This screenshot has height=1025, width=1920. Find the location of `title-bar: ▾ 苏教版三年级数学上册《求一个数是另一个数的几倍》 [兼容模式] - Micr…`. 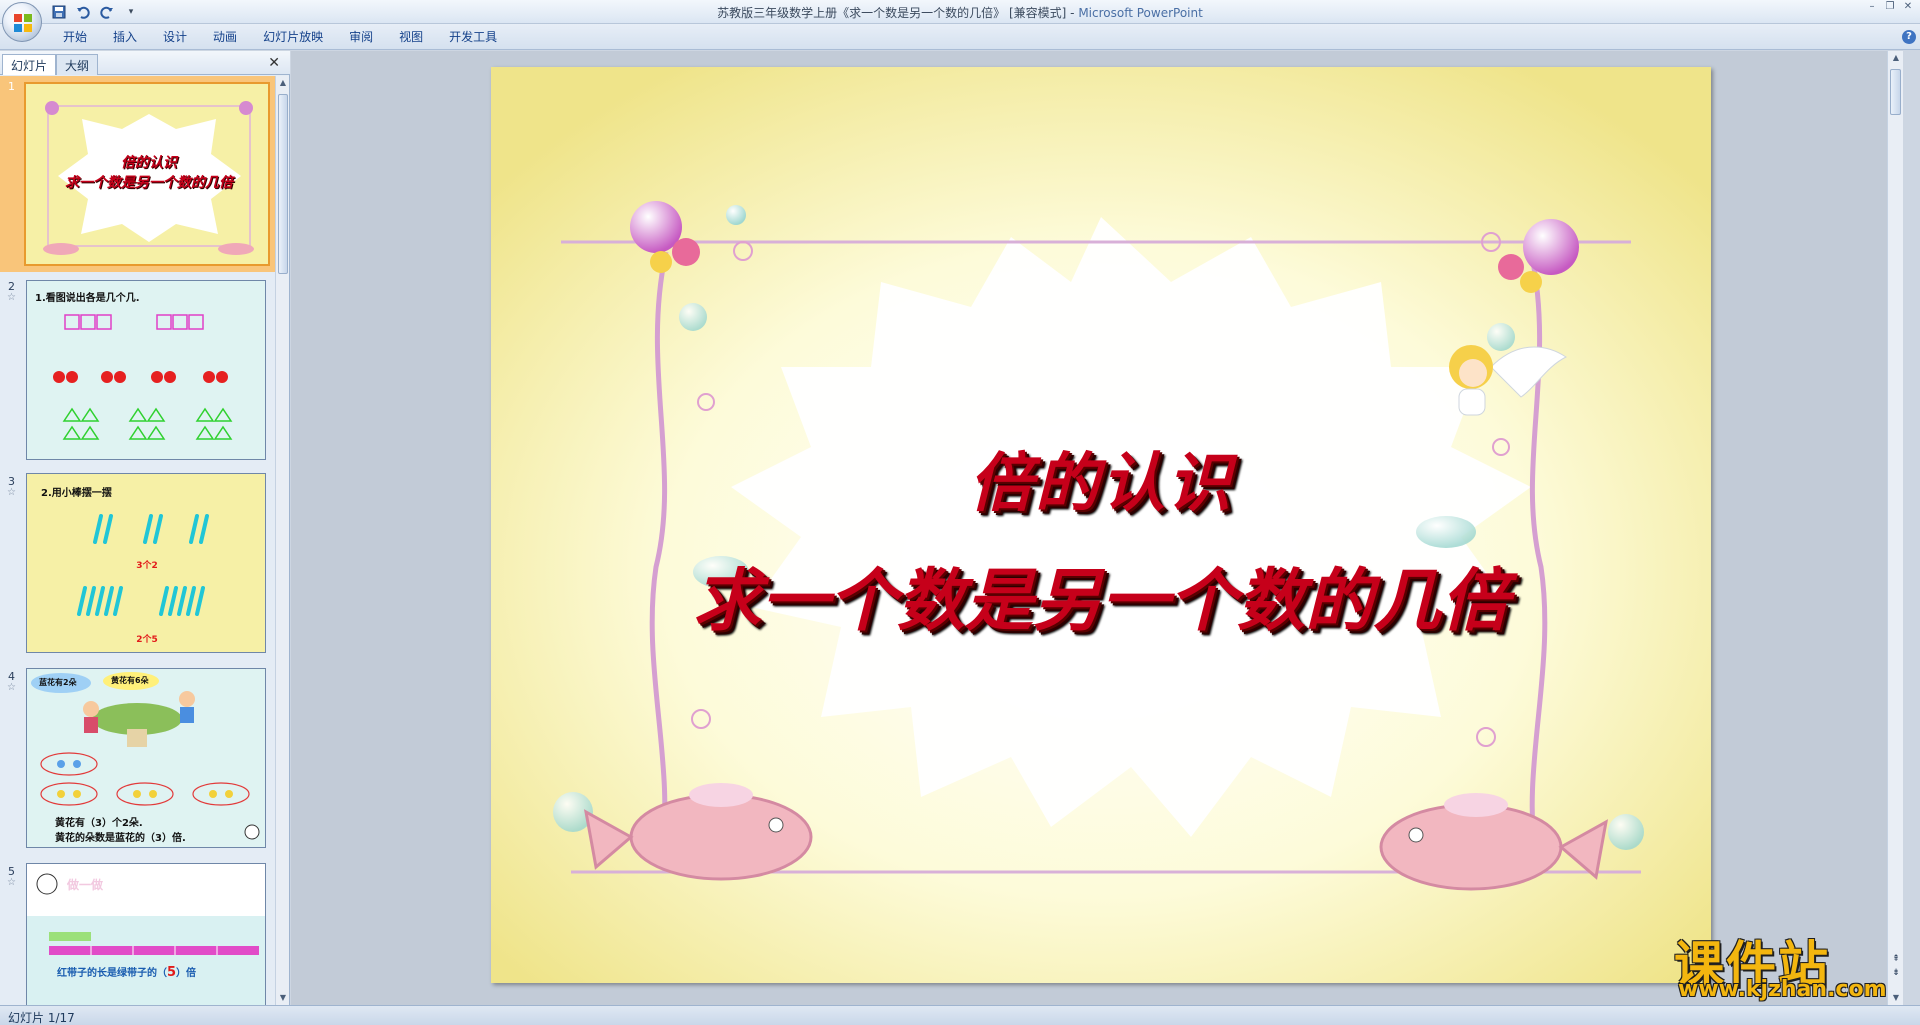

title-bar: ▾ 苏教版三年级数学上册《求一个数是另一个数的几倍》 [兼容模式] - Micr… is located at coordinates (960, 12).